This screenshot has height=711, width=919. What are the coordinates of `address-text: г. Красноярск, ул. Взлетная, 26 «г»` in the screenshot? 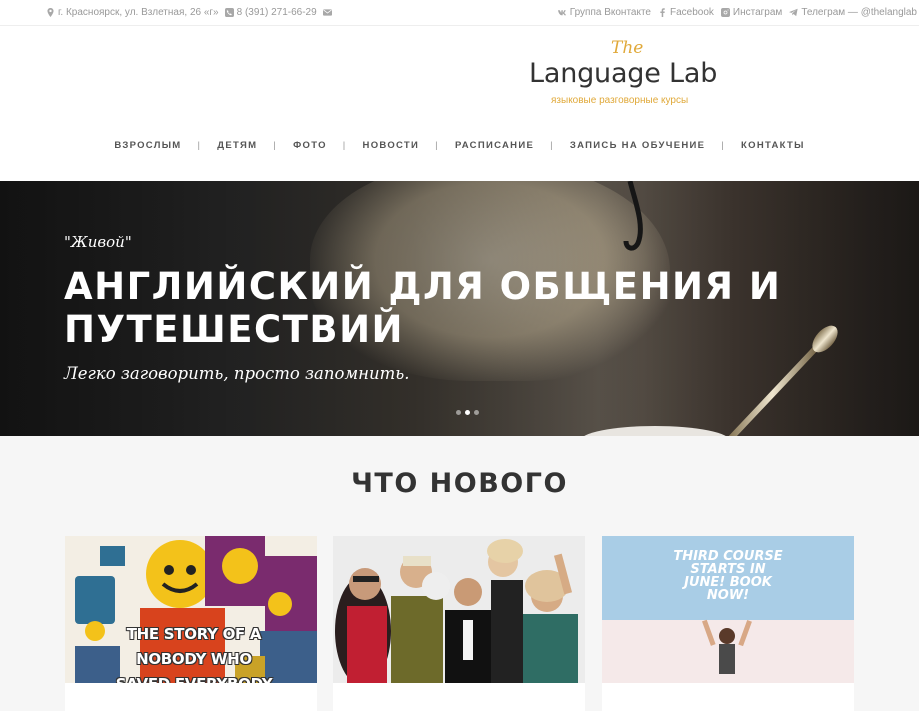 It's located at (138, 12).